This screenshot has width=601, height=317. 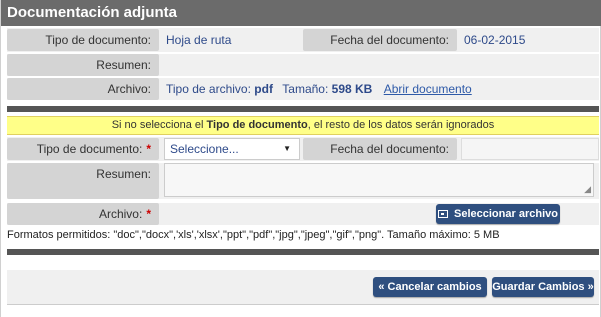 What do you see at coordinates (587, 189) in the screenshot?
I see `resize-handle-icon: ◢` at bounding box center [587, 189].